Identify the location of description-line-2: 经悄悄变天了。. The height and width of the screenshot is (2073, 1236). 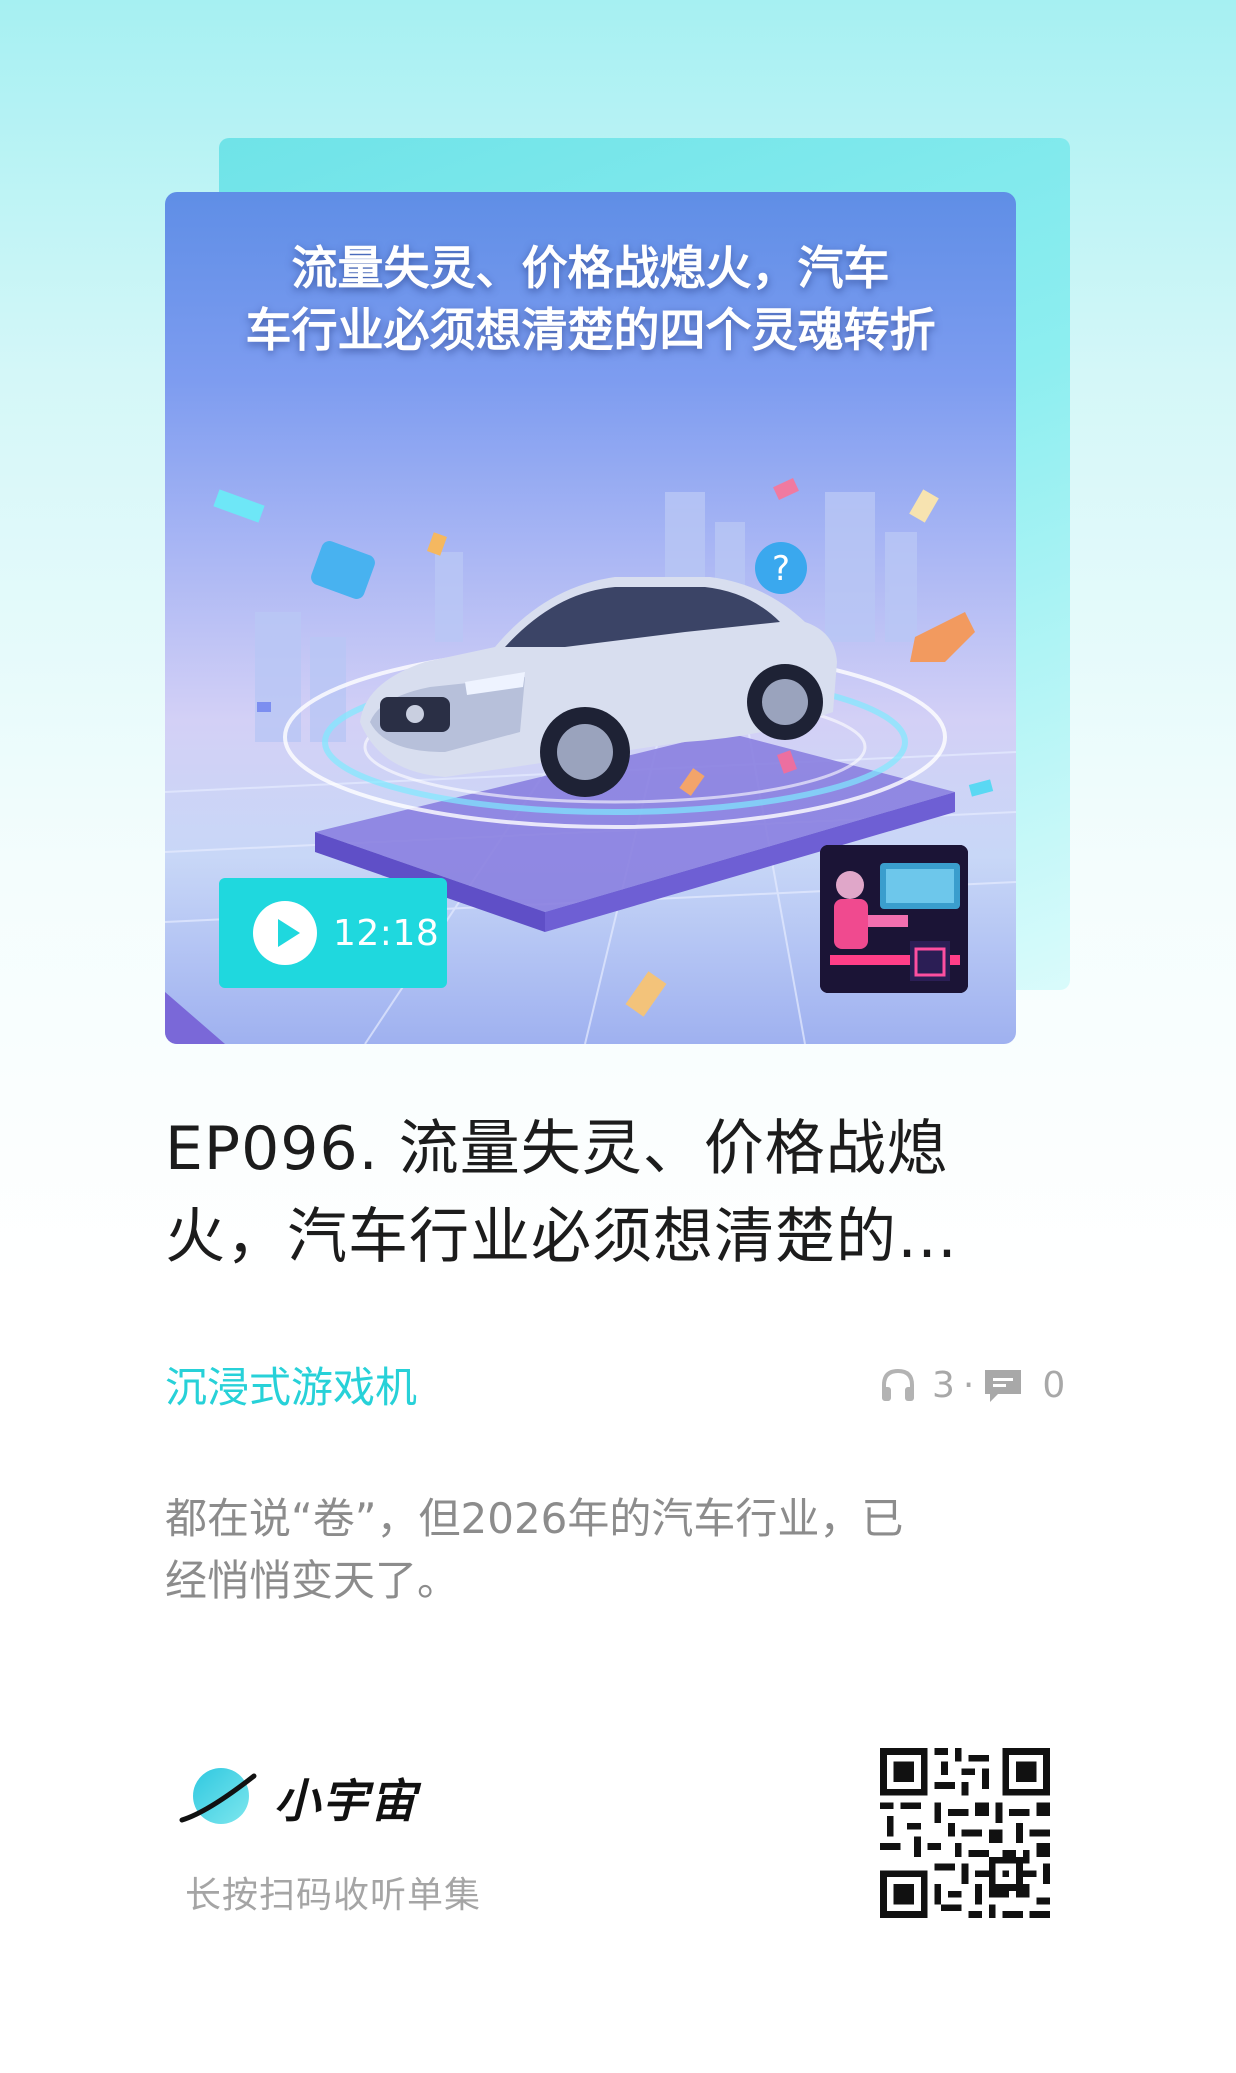
(312, 1580).